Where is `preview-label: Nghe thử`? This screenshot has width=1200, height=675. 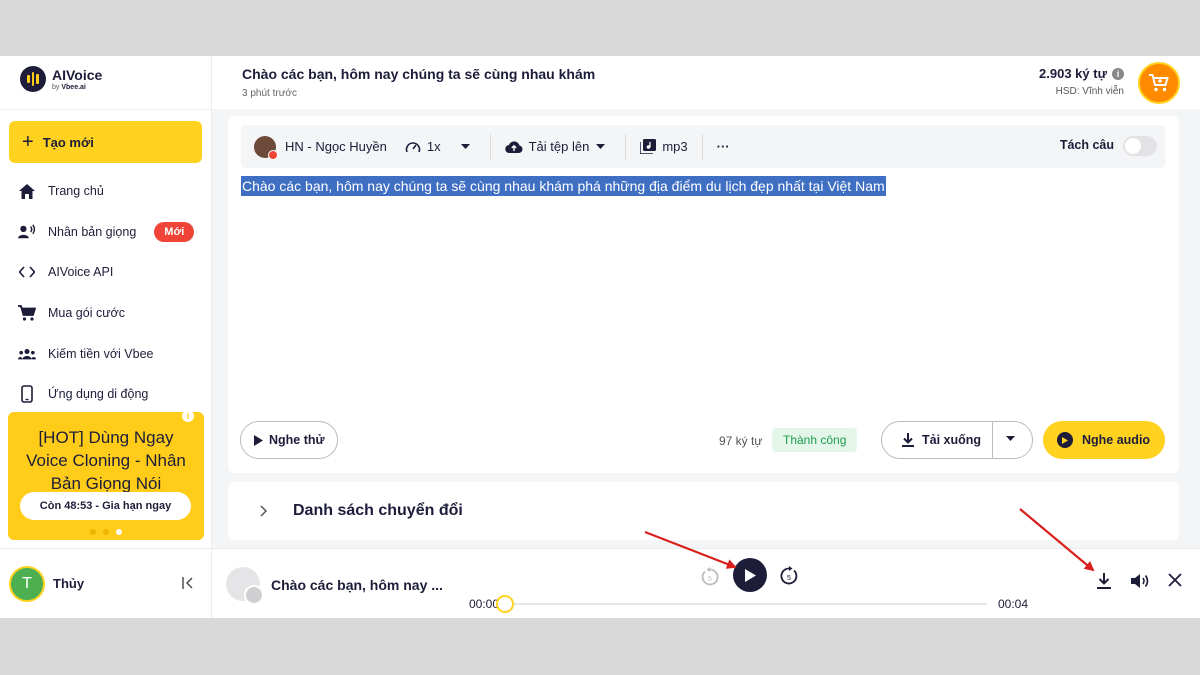
preview-label: Nghe thử is located at coordinates (297, 440).